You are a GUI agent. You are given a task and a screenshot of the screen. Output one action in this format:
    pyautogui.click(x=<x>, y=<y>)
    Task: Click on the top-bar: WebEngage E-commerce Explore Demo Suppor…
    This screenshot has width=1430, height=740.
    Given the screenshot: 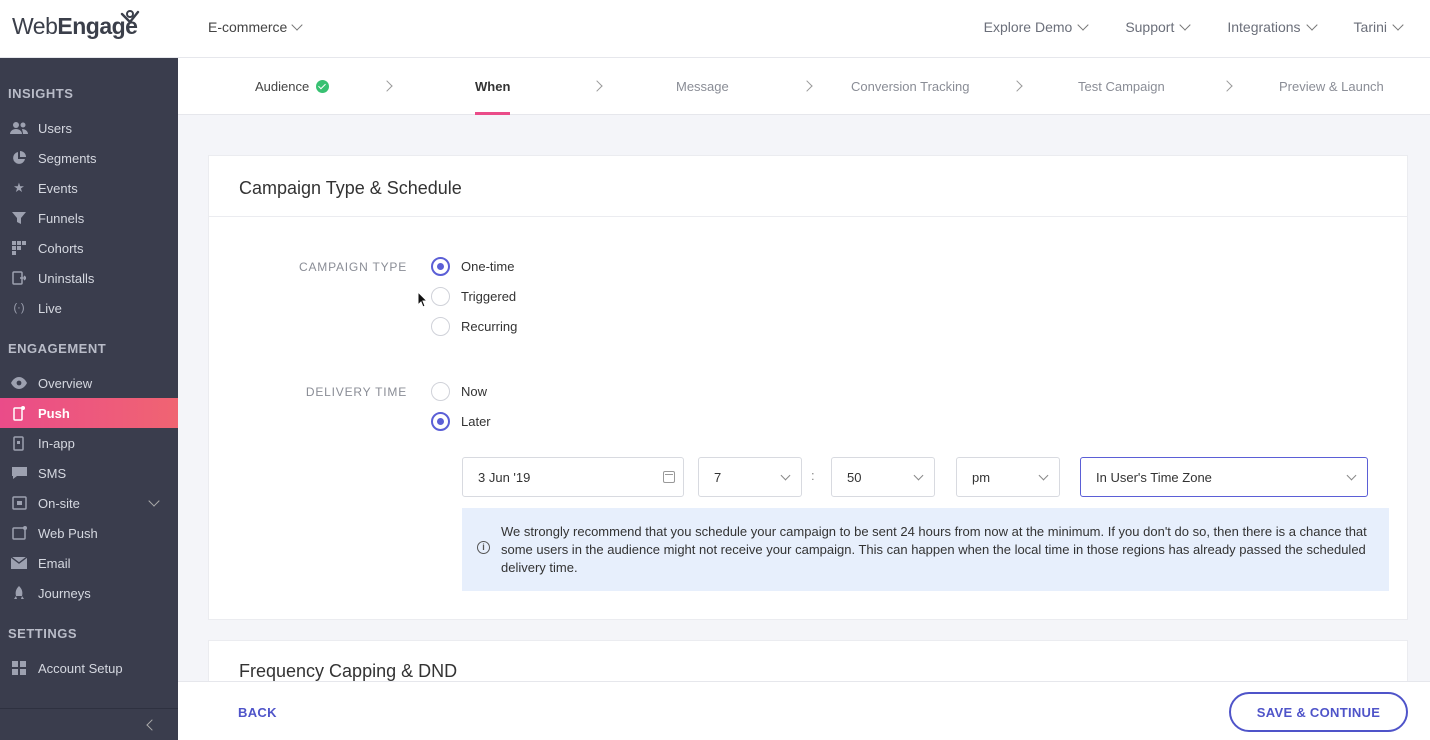 What is the action you would take?
    pyautogui.click(x=715, y=29)
    